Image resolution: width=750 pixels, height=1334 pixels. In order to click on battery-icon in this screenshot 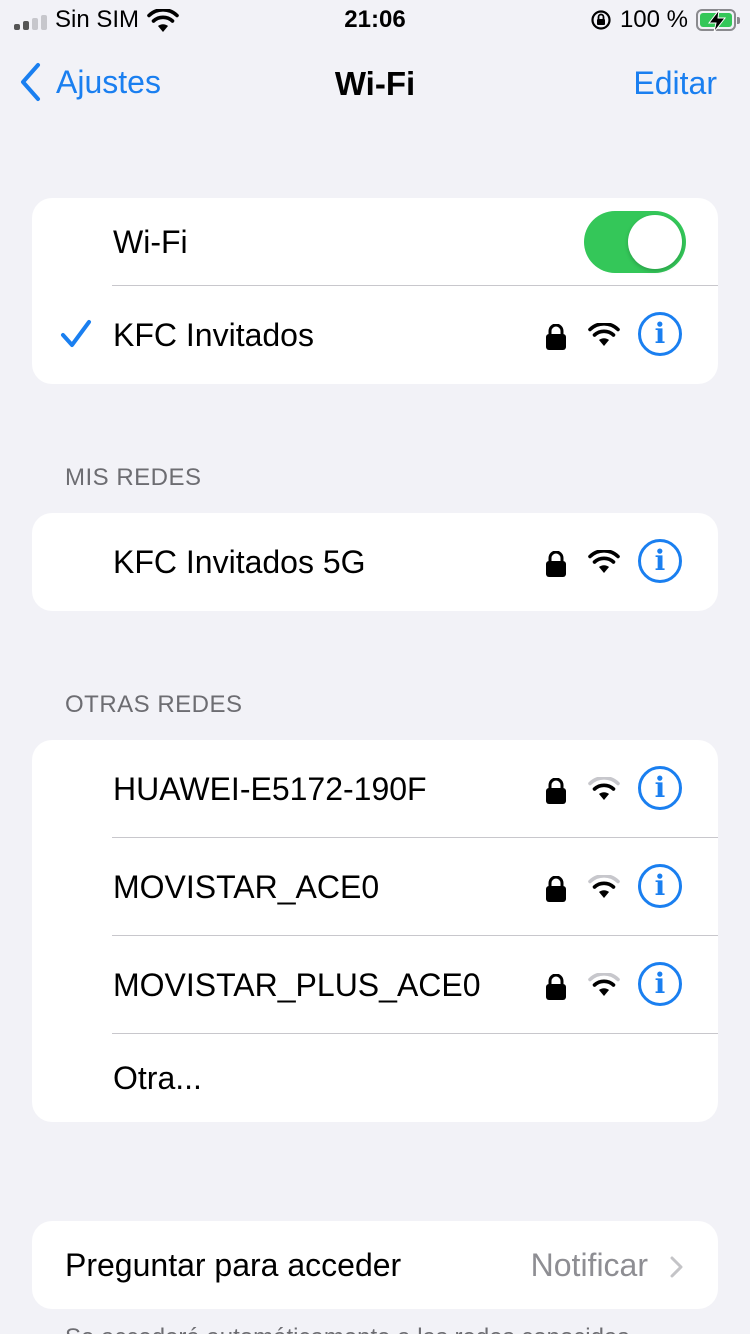, I will do `click(718, 20)`.